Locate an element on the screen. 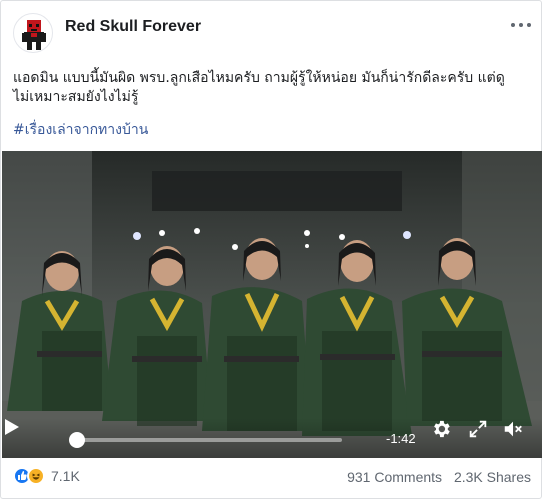 The height and width of the screenshot is (499, 542). post-header: Red Skull Forever is located at coordinates (272, 35).